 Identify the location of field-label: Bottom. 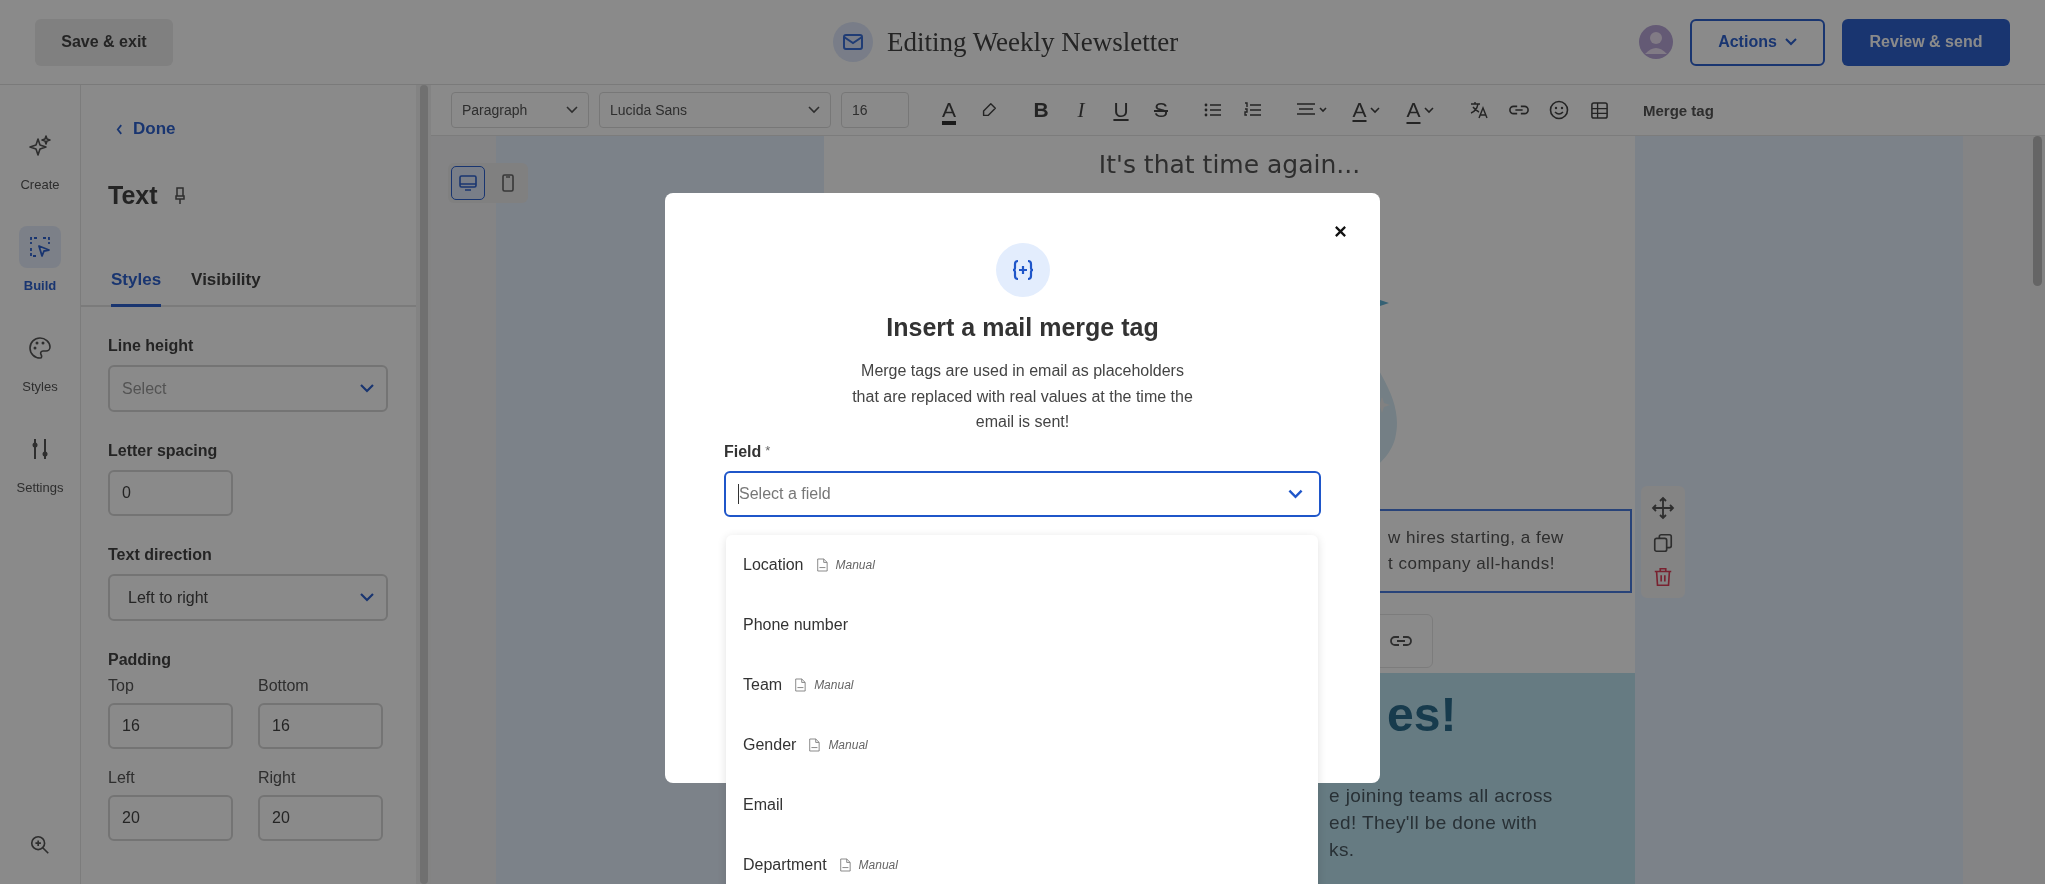
(284, 686).